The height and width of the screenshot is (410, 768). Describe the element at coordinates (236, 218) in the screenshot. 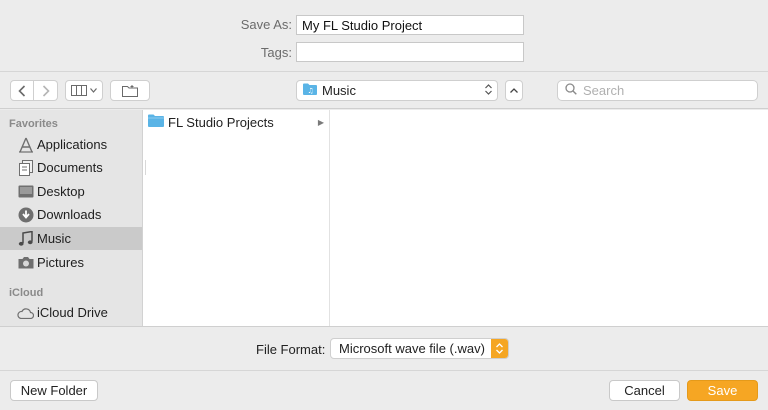

I see `browser-column-1: FL Studio Projects ▶` at that location.